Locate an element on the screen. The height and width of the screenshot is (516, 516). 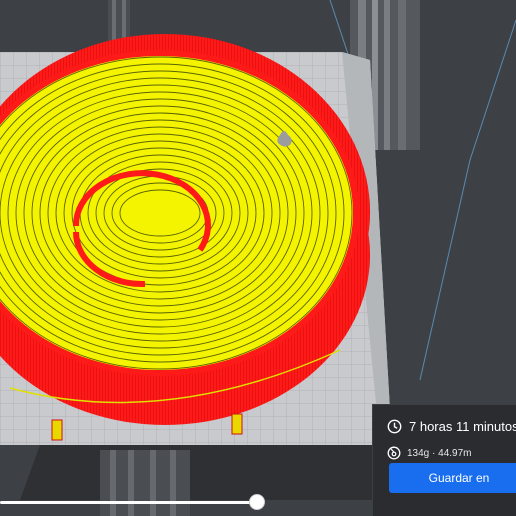
material-row: 134g · 44.97m is located at coordinates (429, 453).